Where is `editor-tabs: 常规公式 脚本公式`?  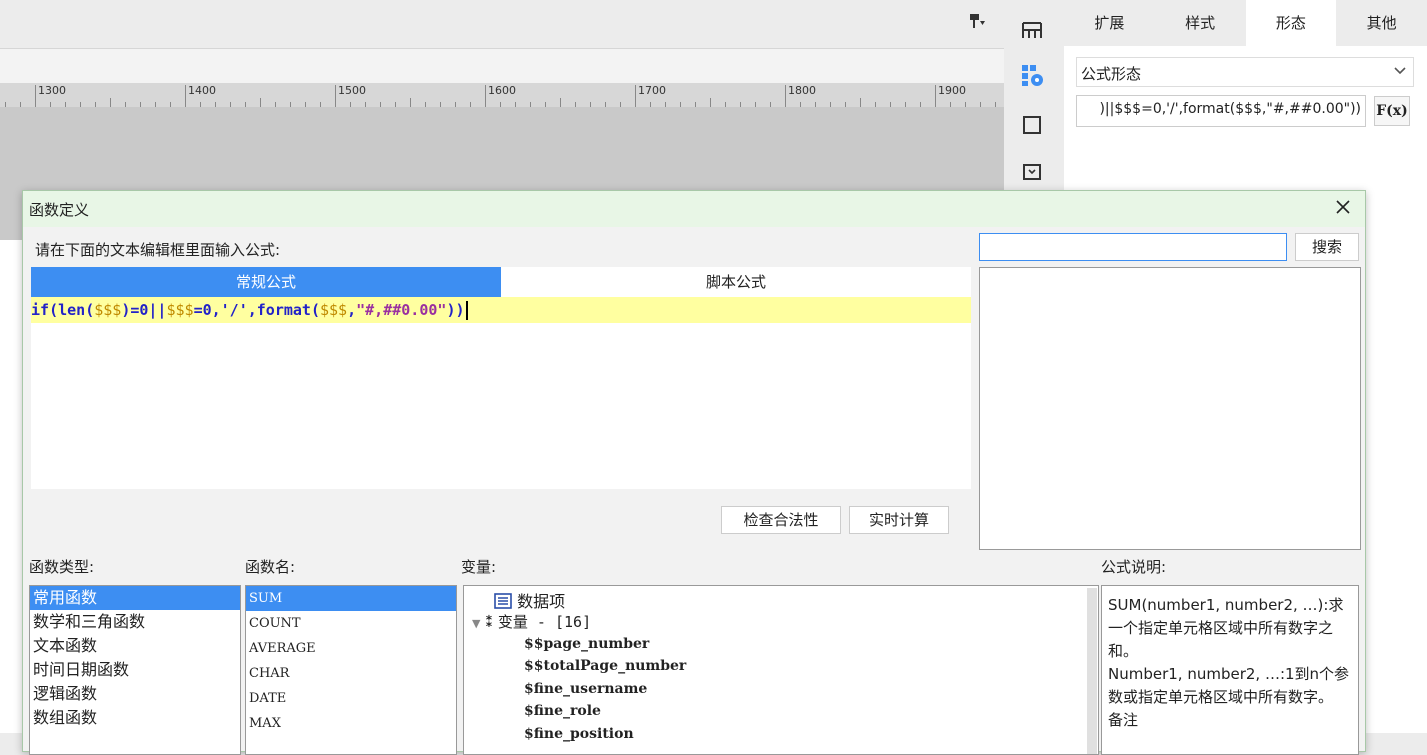
editor-tabs: 常规公式 脚本公式 is located at coordinates (501, 282).